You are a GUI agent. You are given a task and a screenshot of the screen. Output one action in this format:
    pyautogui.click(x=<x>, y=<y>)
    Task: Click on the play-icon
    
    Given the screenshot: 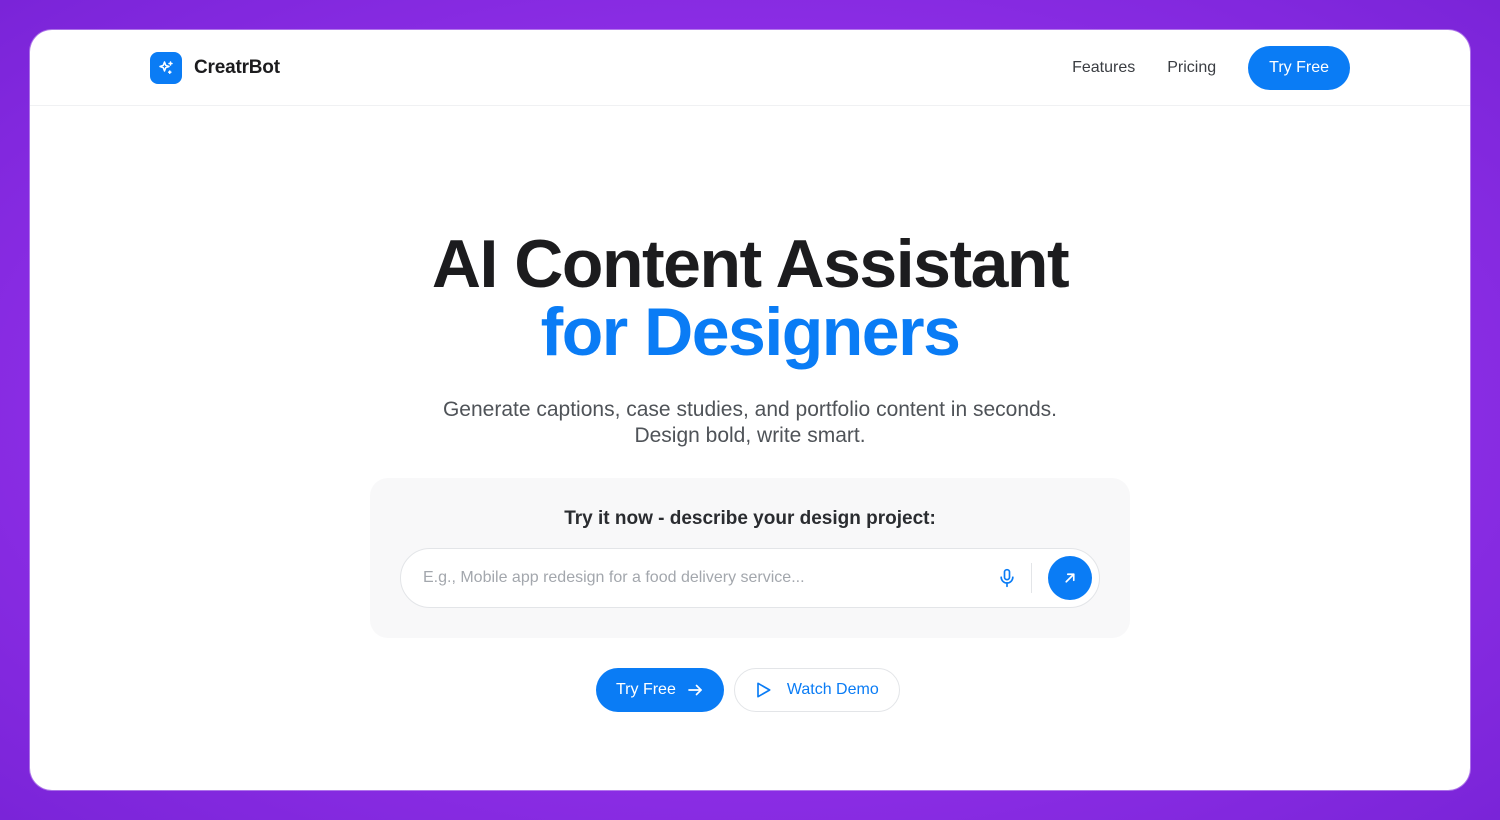 What is the action you would take?
    pyautogui.click(x=763, y=690)
    